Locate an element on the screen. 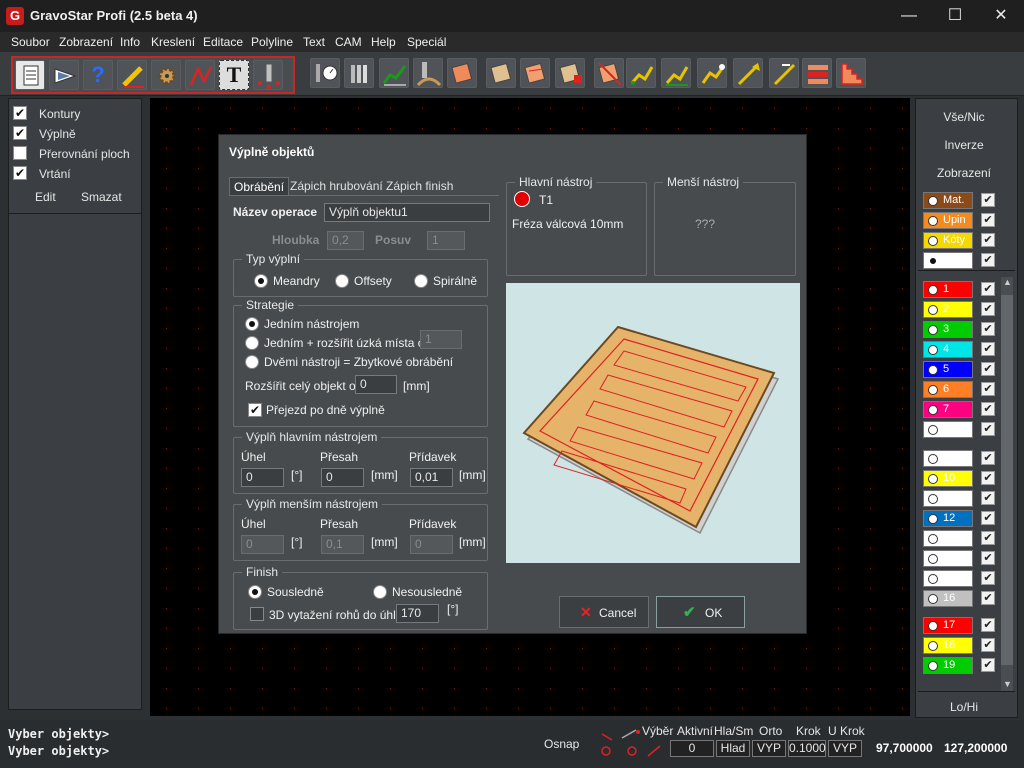  corner-angle-input: 170 is located at coordinates (417, 613).